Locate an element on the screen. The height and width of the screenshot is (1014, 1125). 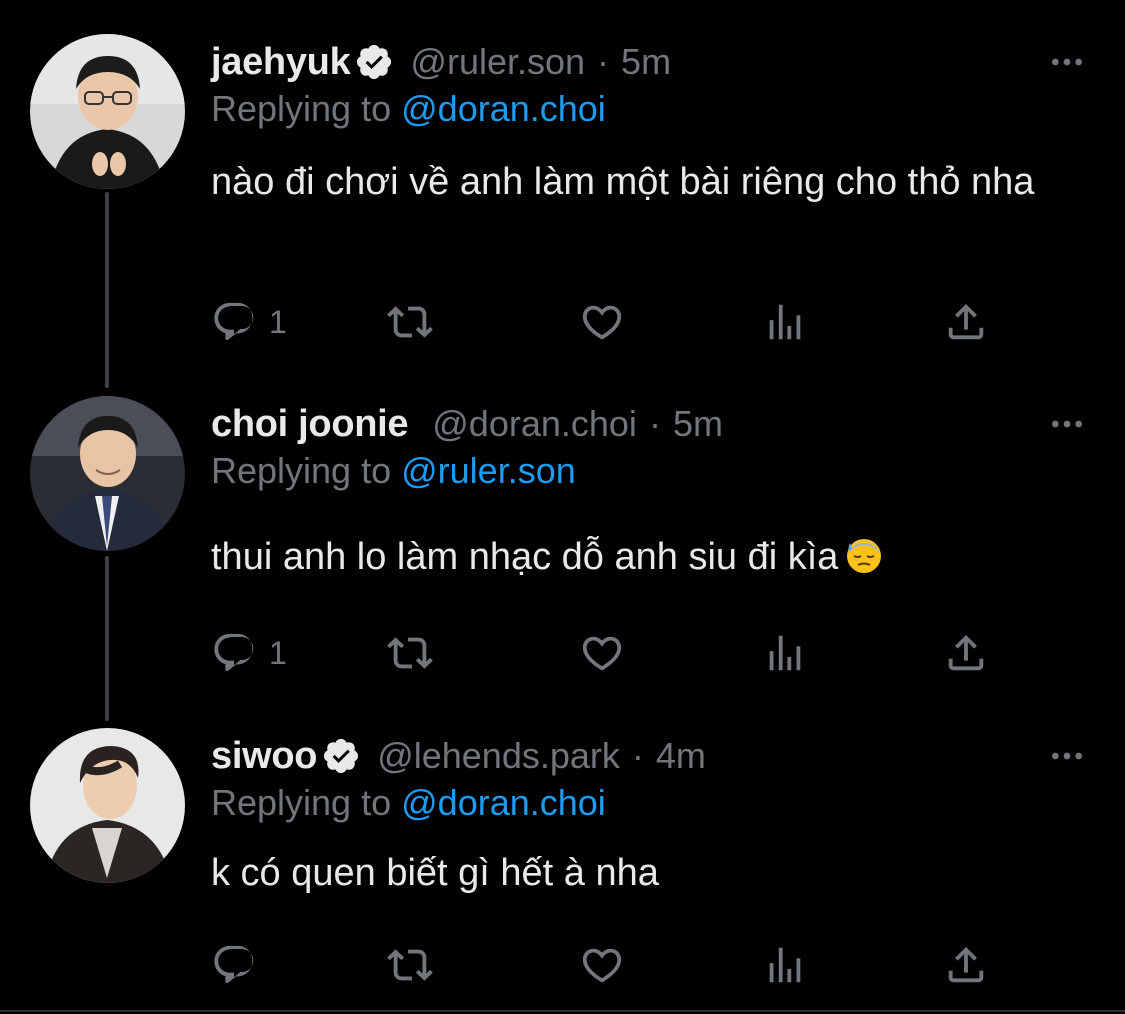
replying-to-line: Replying to @ruler.son is located at coordinates (393, 471).